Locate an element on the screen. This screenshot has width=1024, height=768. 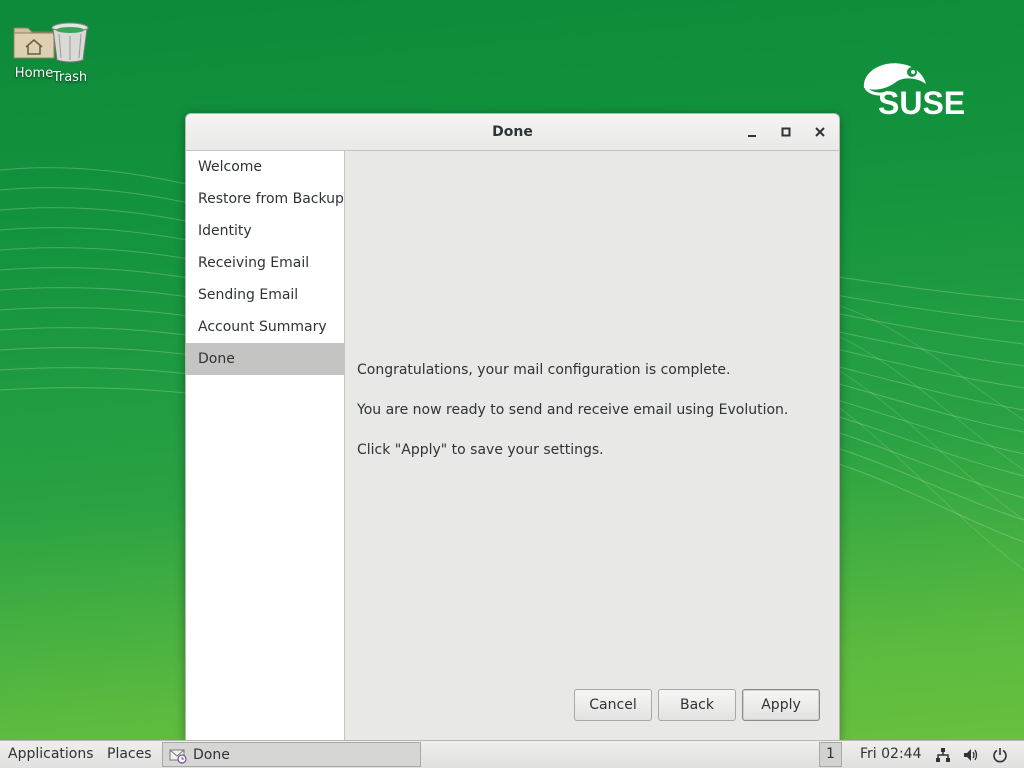
taskbar-window-title: Done is located at coordinates (211, 754).